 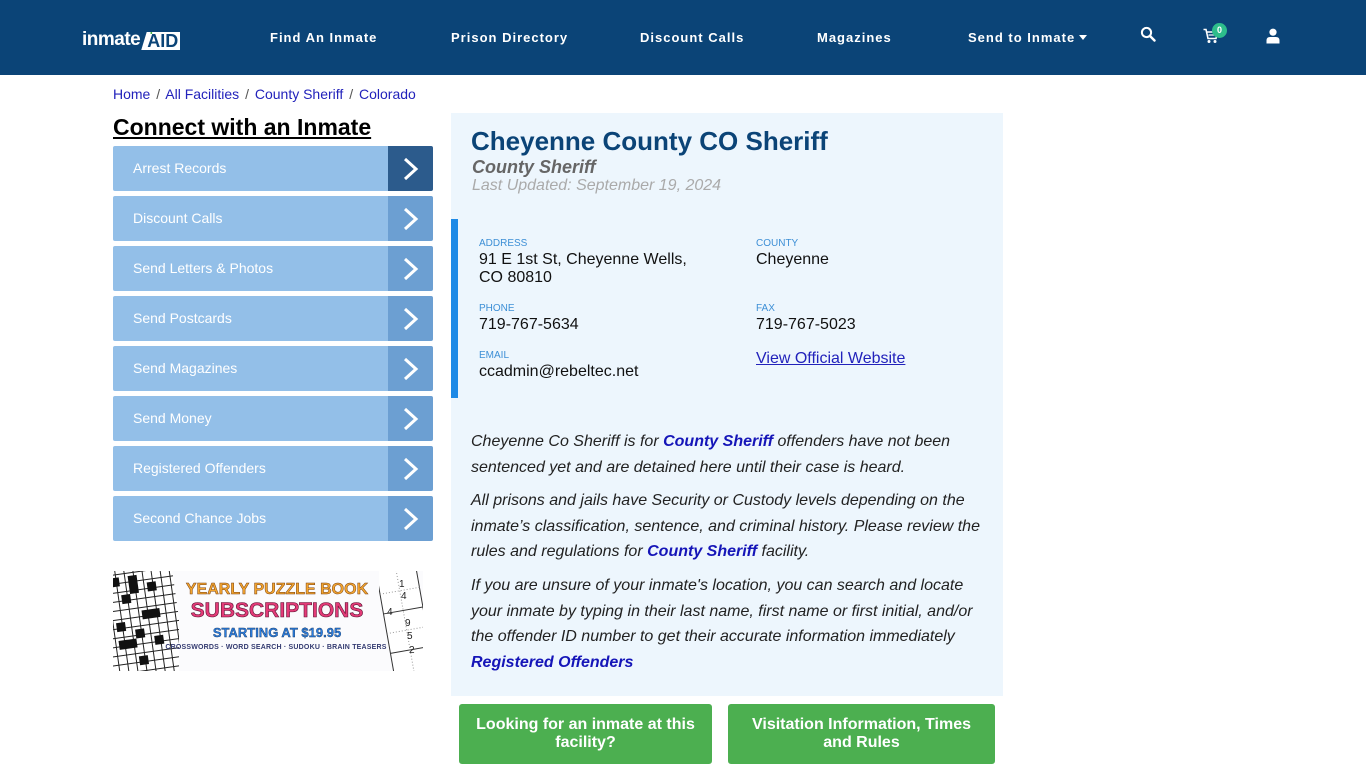 I want to click on breadcrumb-colorado: Colorado, so click(x=387, y=94).